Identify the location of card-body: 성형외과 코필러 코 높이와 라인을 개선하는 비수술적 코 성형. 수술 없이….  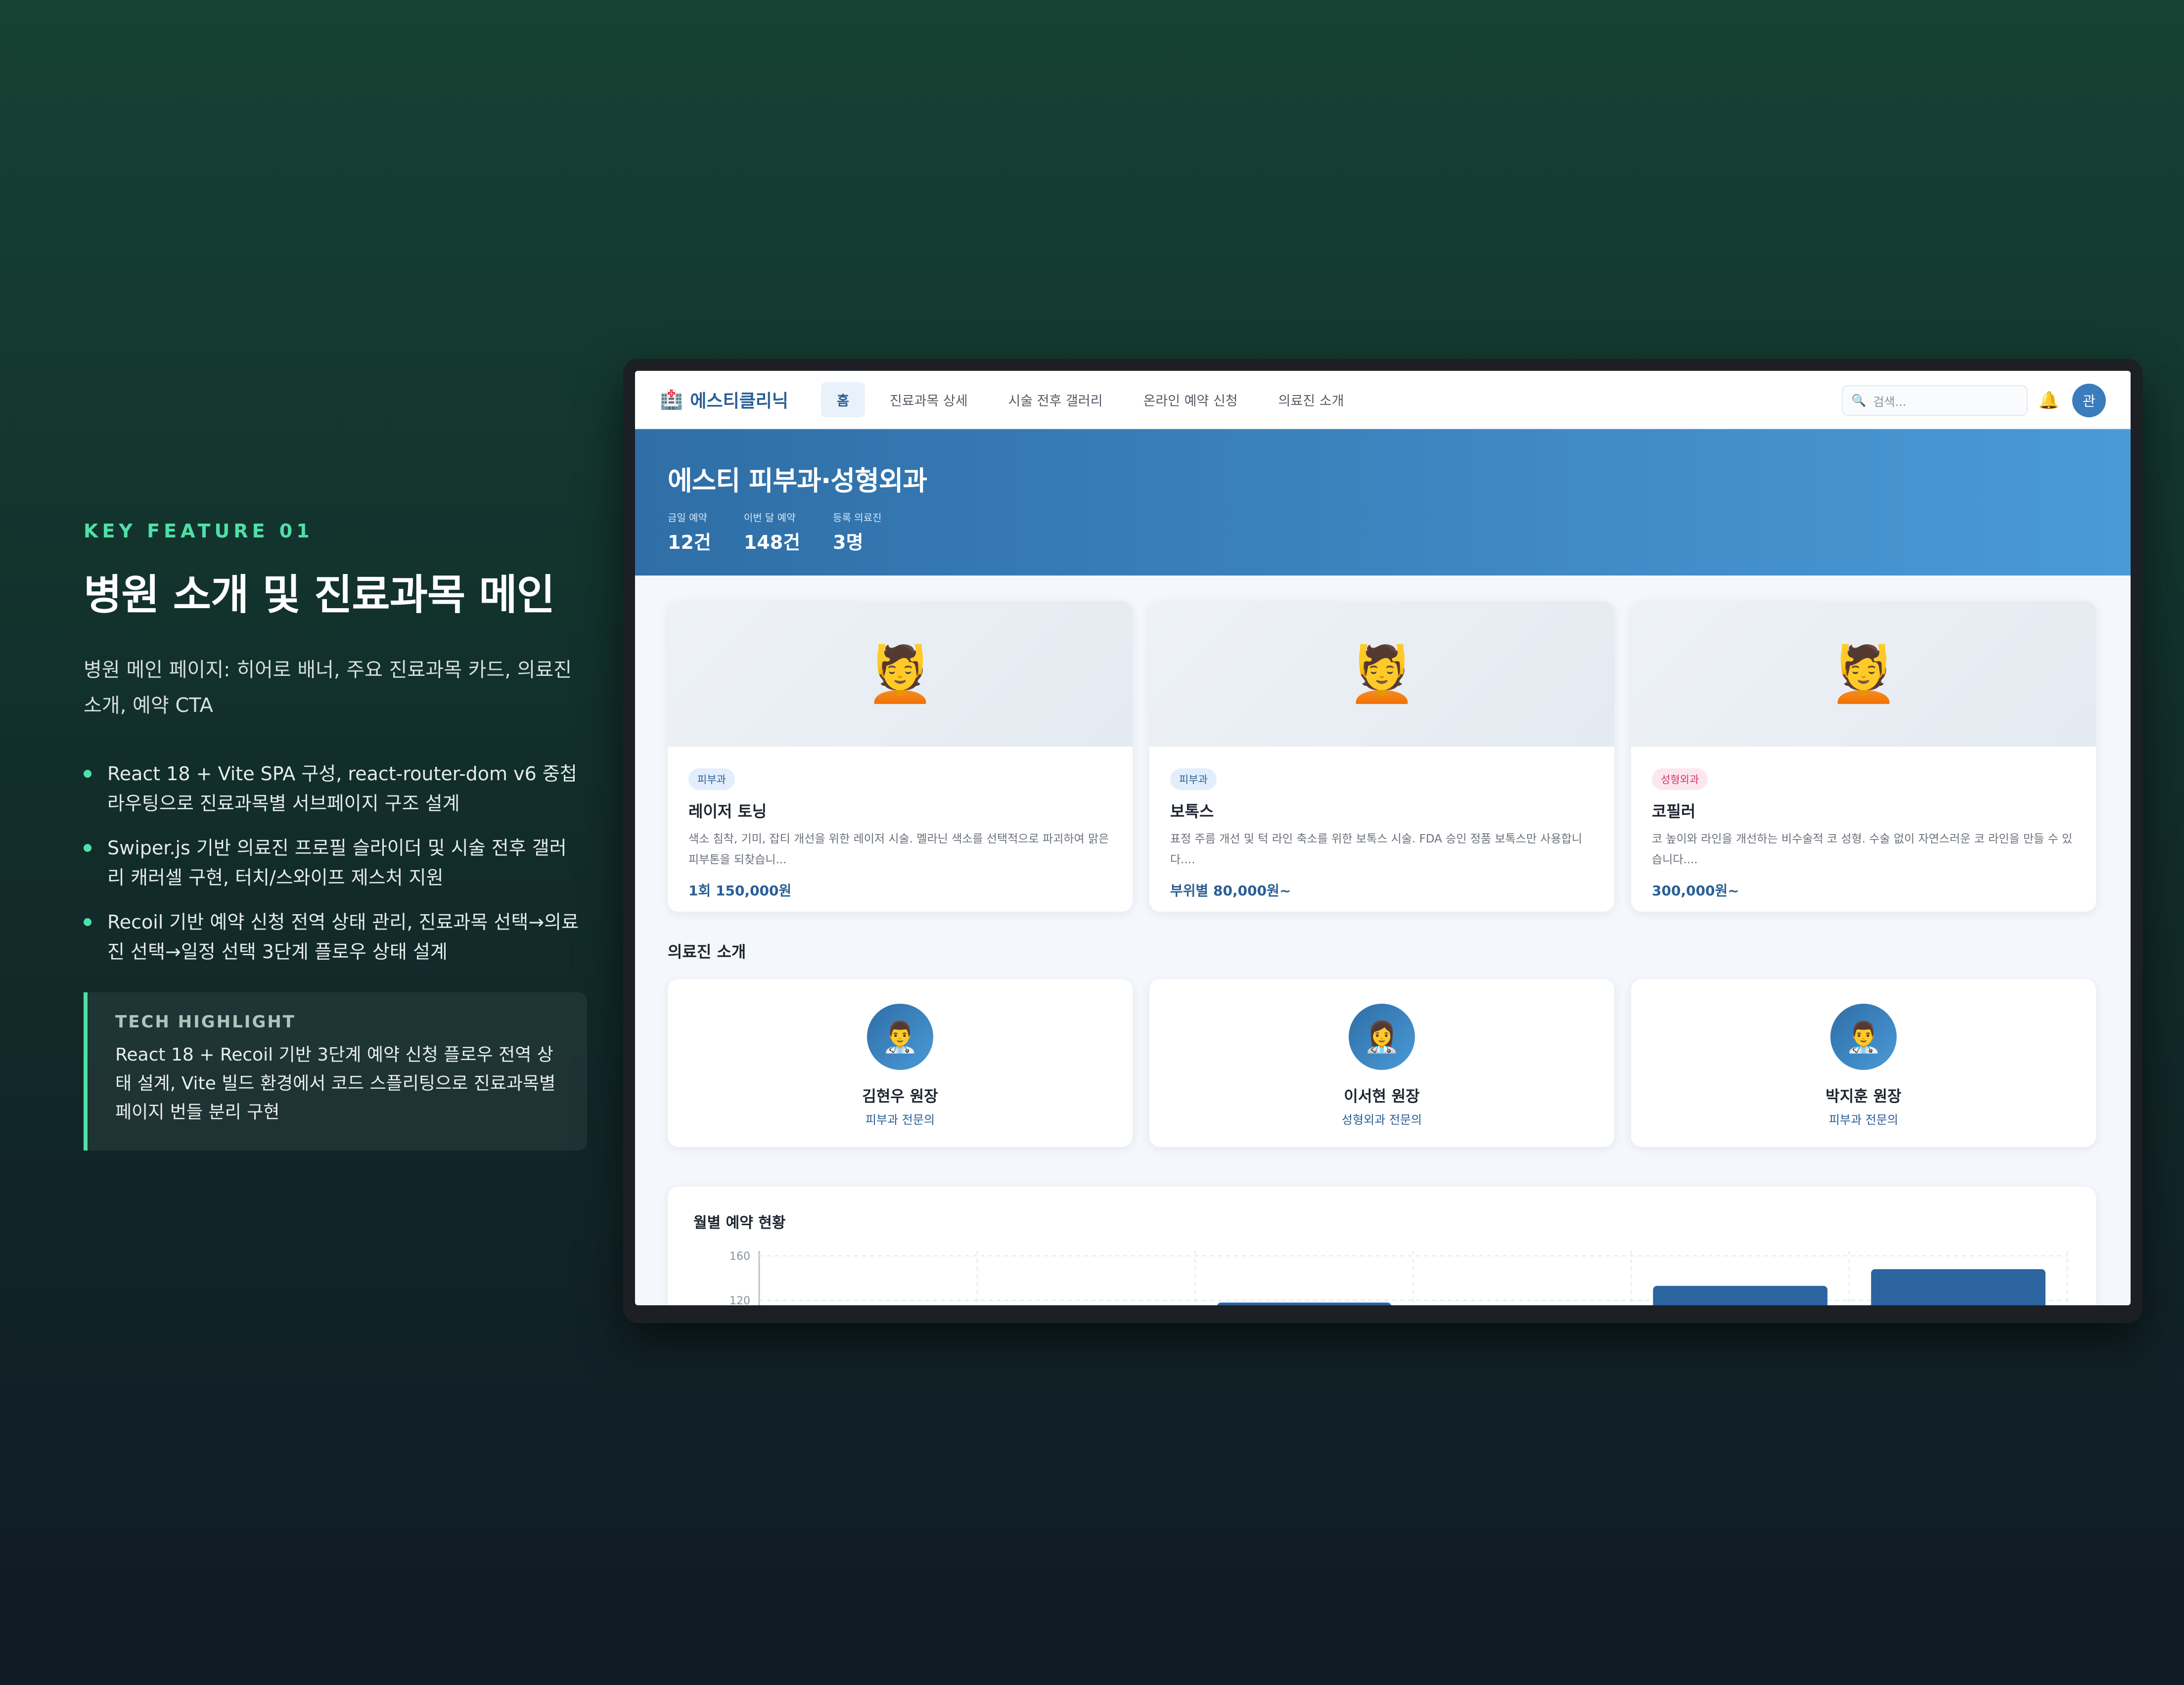
(1863, 823).